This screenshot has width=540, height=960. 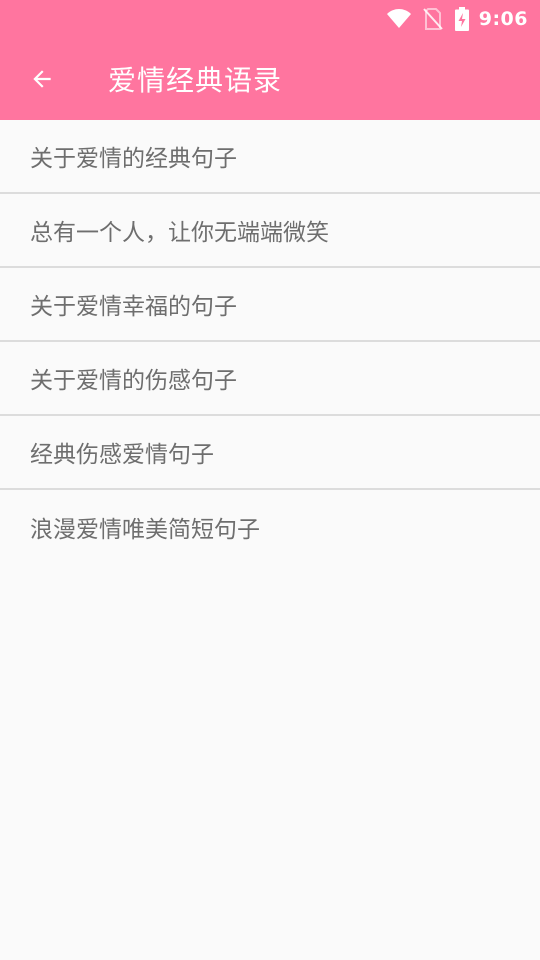 What do you see at coordinates (133, 307) in the screenshot?
I see `list-item-label: 关于爱情幸福的句子` at bounding box center [133, 307].